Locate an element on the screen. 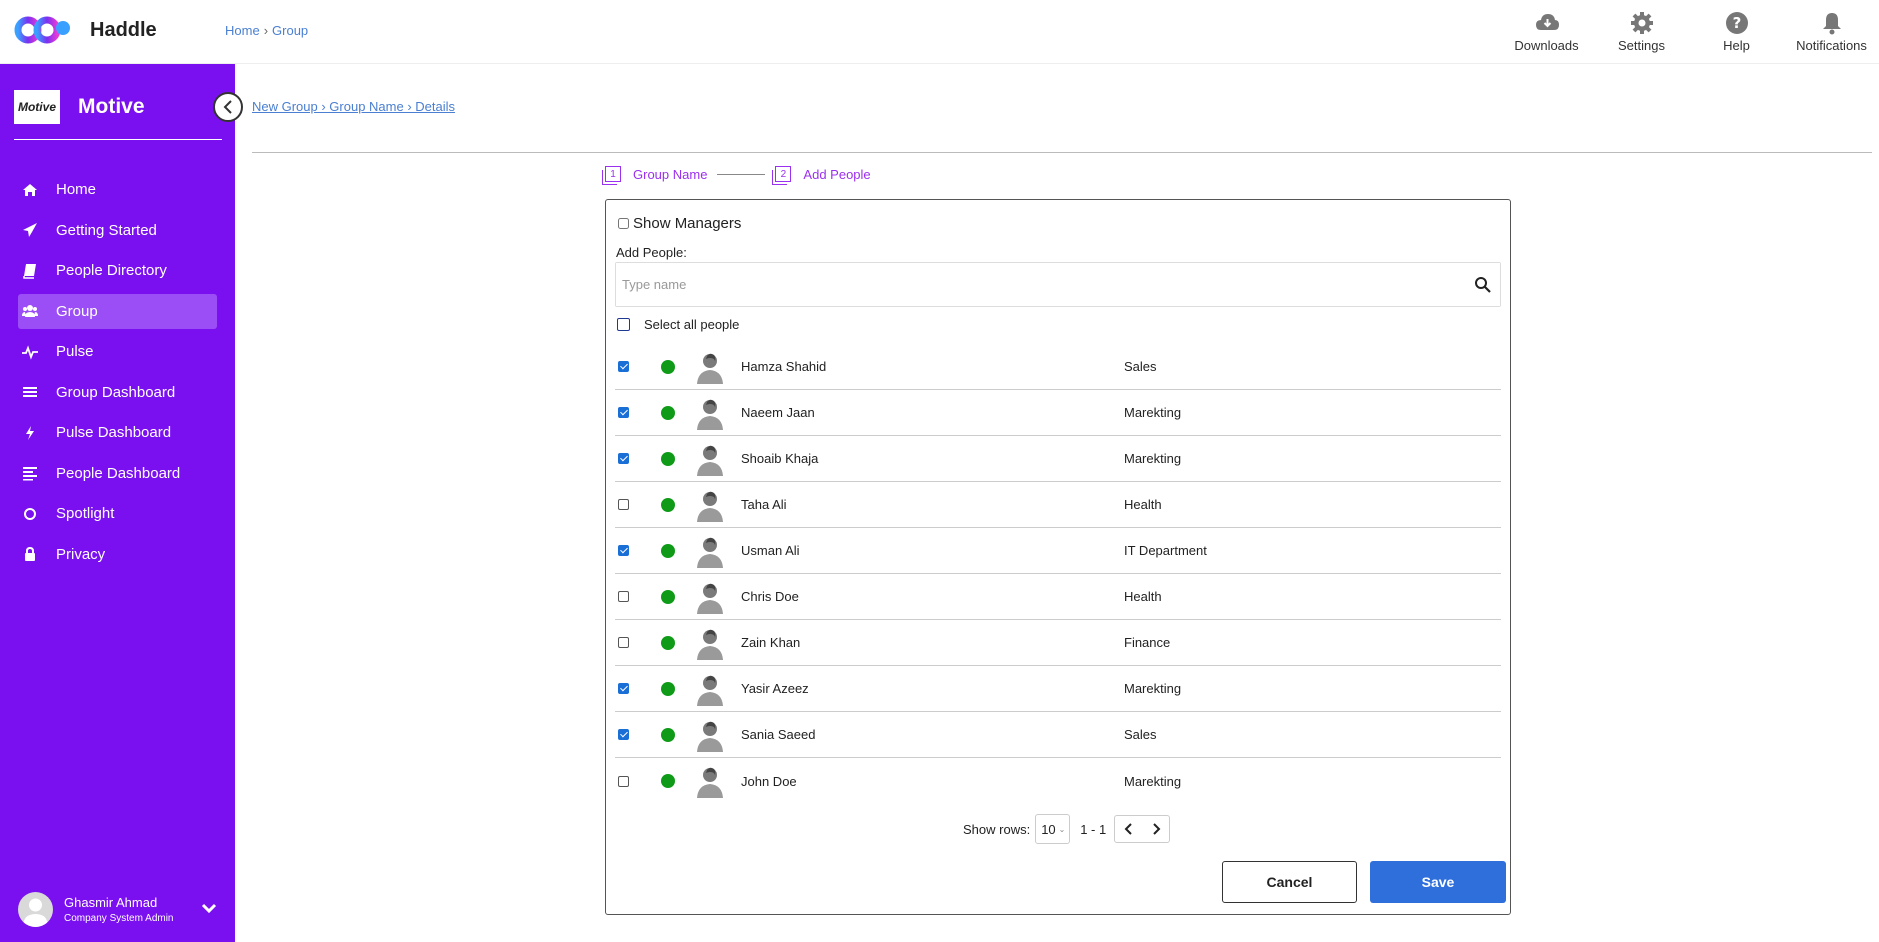 This screenshot has width=1879, height=942. sidebar-item-pulse: Pulse is located at coordinates (117, 351).